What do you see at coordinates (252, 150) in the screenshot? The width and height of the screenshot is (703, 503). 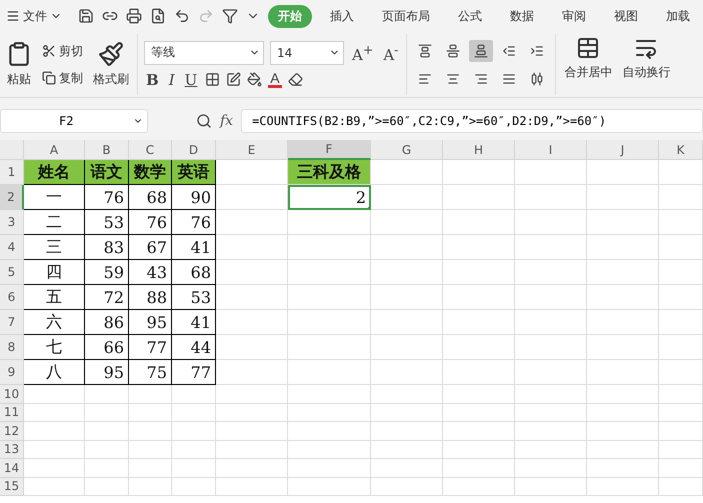 I see `column-header: E` at bounding box center [252, 150].